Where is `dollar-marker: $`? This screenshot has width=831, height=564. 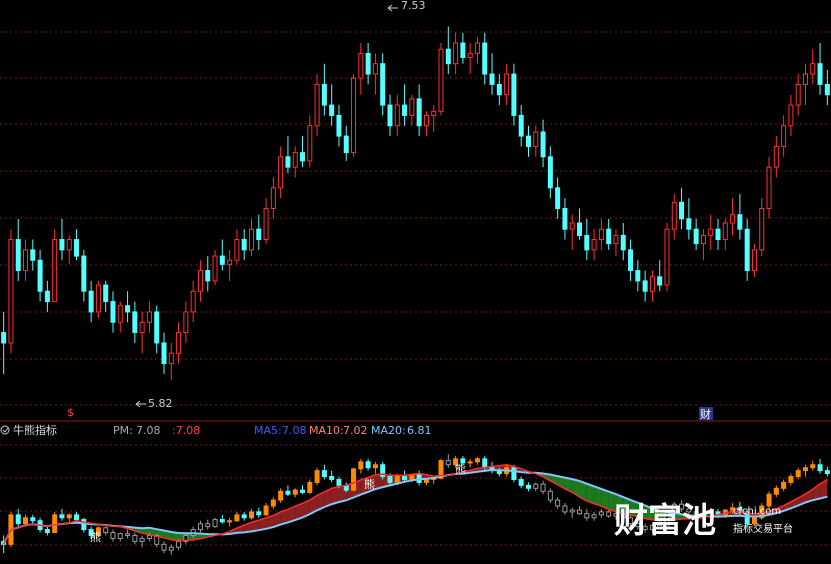 dollar-marker: $ is located at coordinates (70, 412).